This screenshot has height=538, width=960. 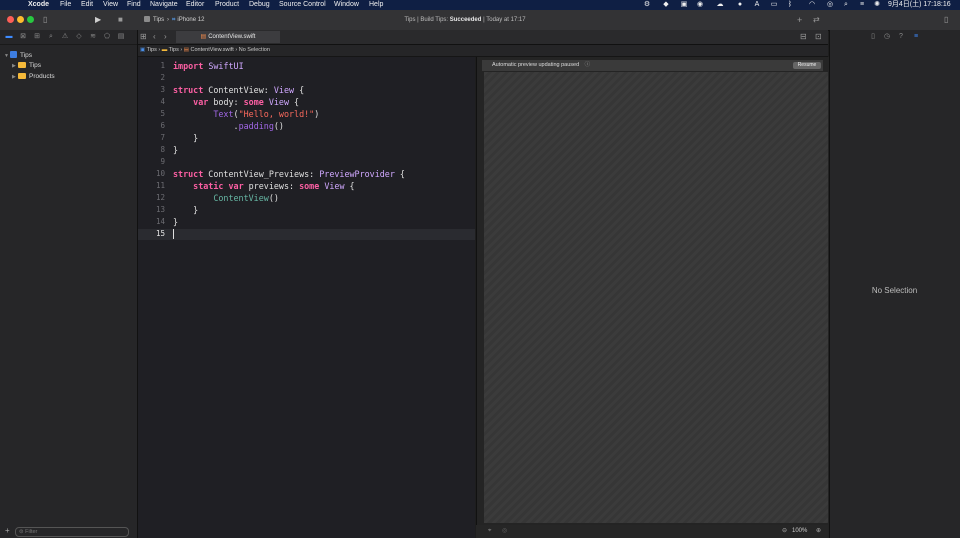 What do you see at coordinates (174, 20) in the screenshot?
I see `device-icon: ⌗` at bounding box center [174, 20].